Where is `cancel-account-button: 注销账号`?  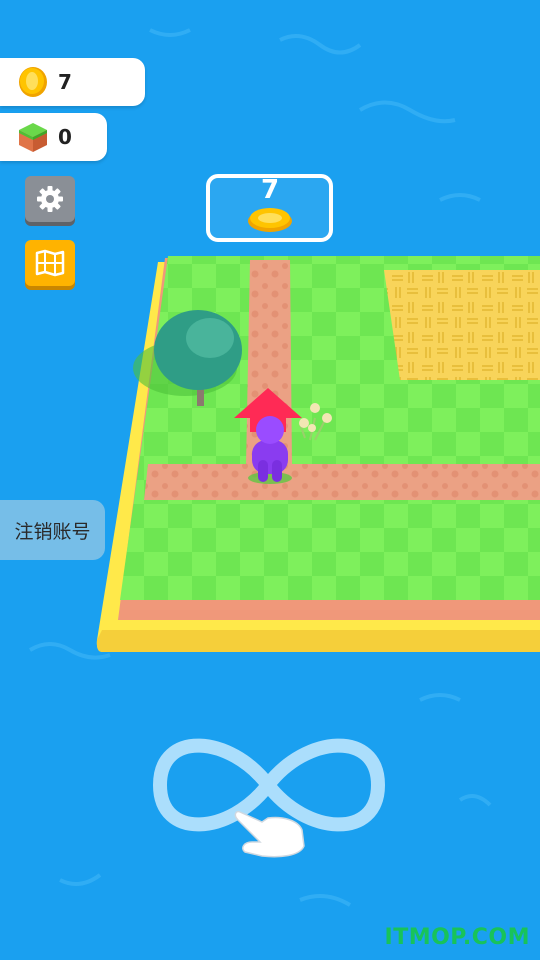 cancel-account-button: 注销账号 is located at coordinates (52, 530).